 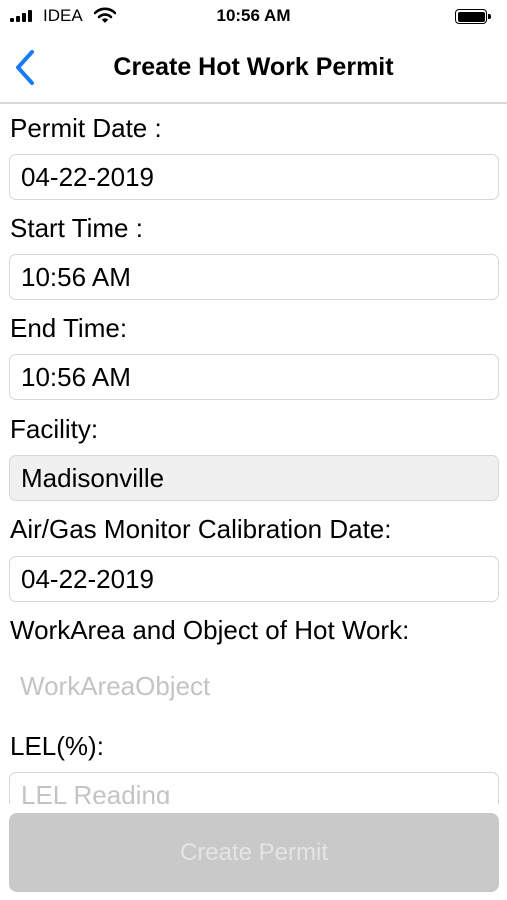 I want to click on facility-label: Facility:, so click(x=54, y=429).